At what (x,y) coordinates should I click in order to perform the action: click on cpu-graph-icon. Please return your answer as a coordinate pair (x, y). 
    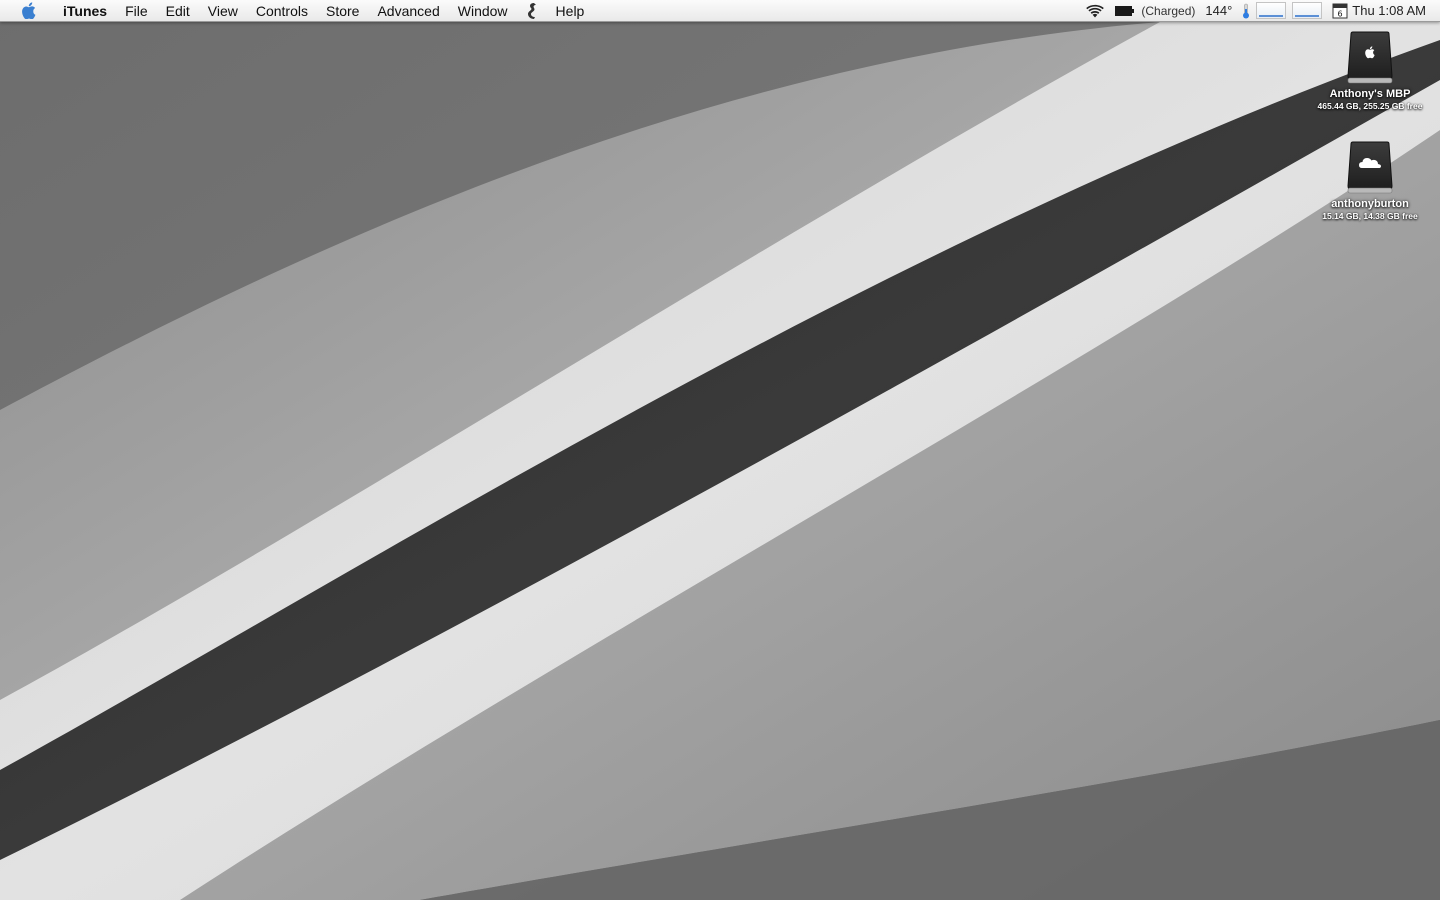
    Looking at the image, I should click on (1271, 10).